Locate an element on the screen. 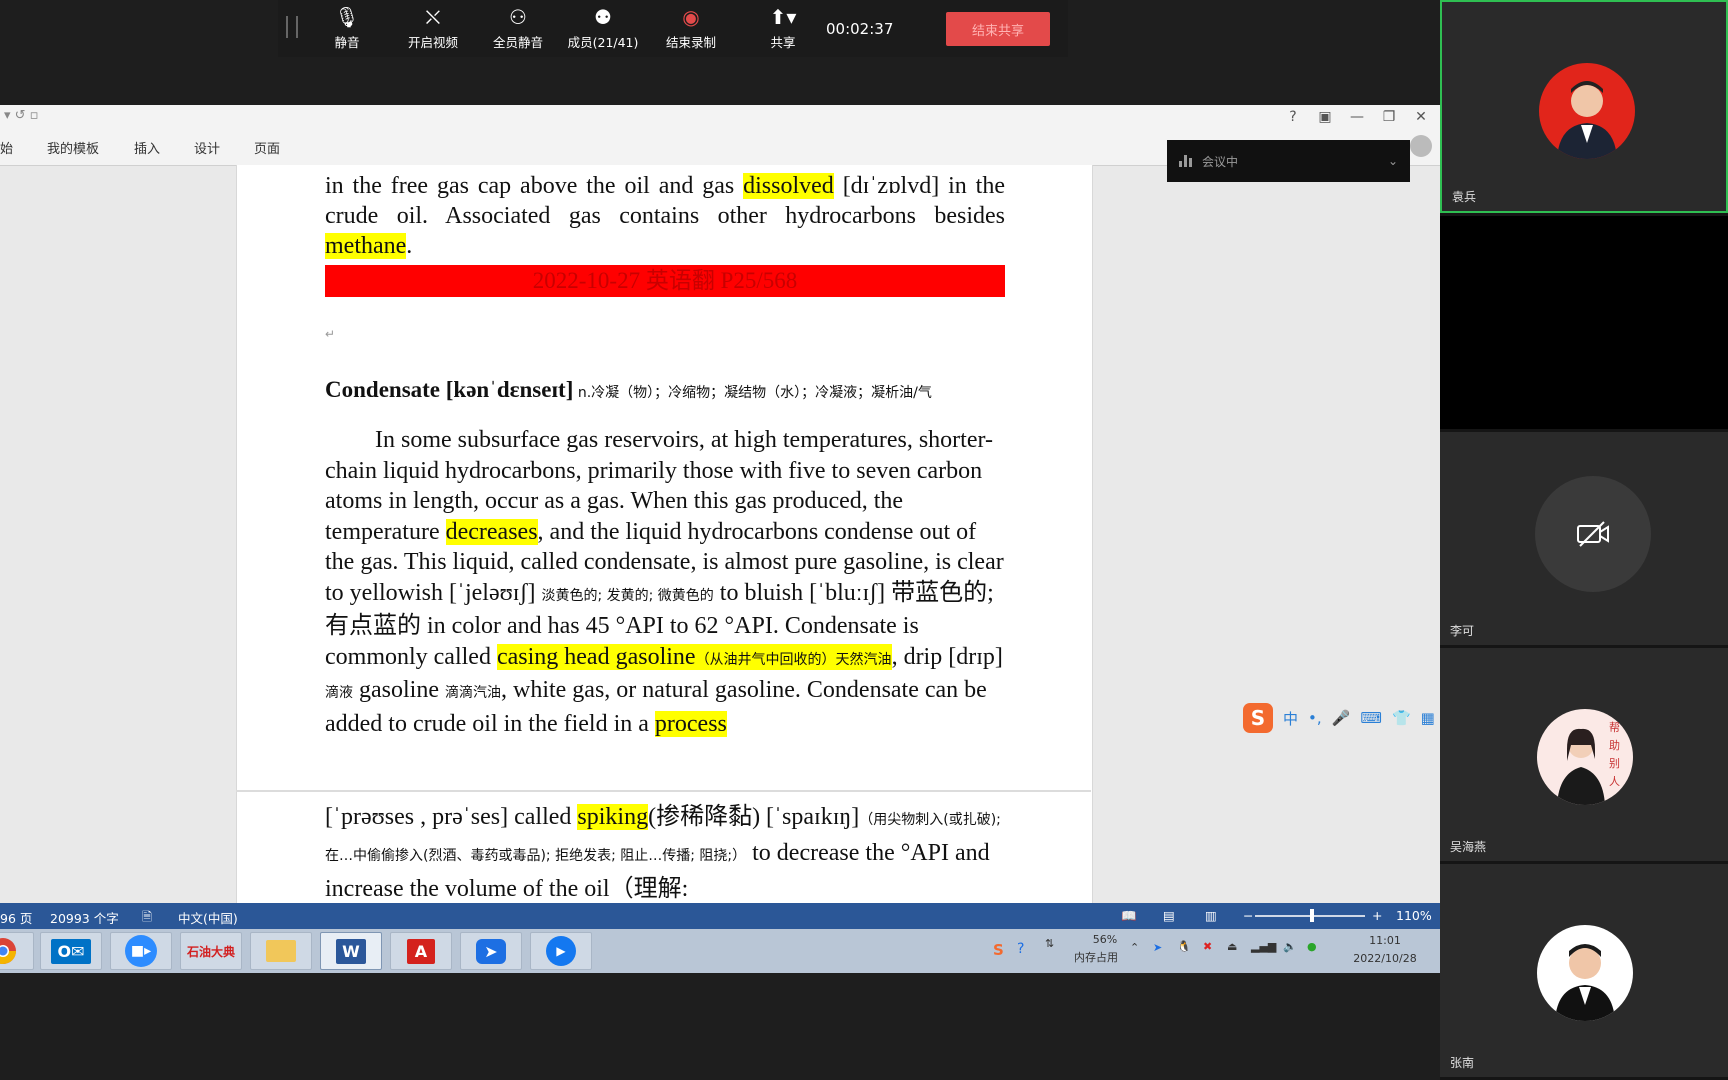 Image resolution: width=1728 pixels, height=1080 pixels. help-icon: ? is located at coordinates (1293, 117).